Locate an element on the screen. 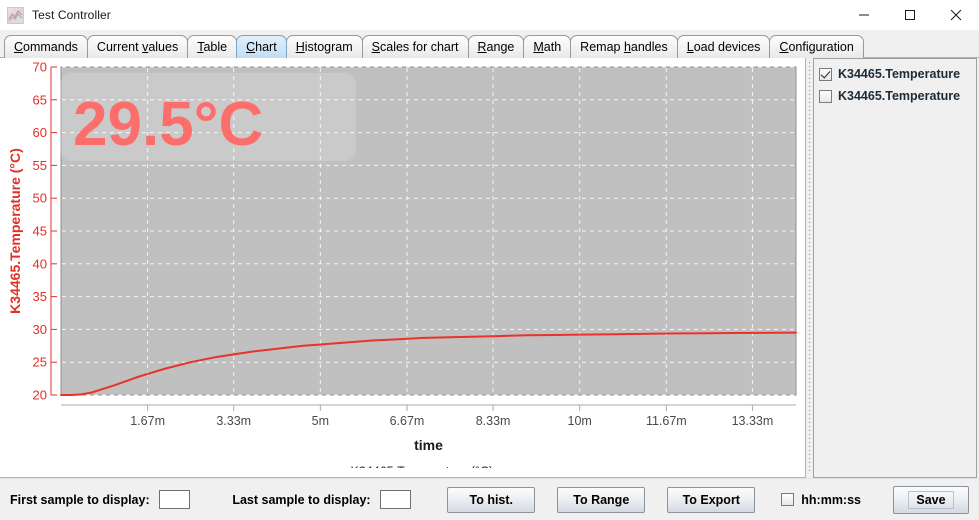  last-sample-label: Last sample to display: is located at coordinates (301, 499).